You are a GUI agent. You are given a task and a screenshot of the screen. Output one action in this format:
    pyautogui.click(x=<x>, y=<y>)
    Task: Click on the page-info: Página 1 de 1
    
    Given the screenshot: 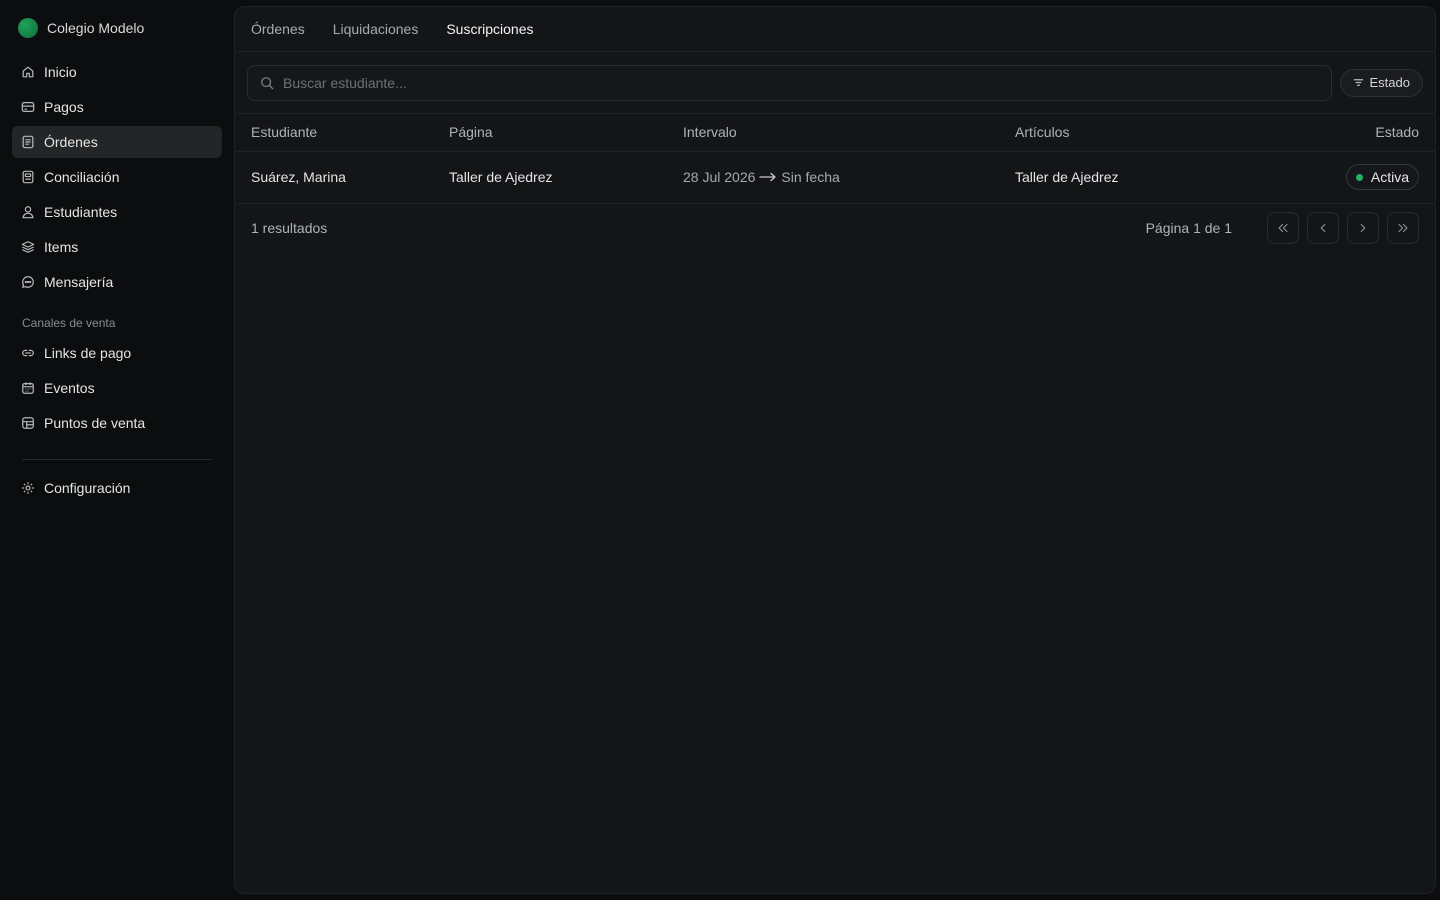 What is the action you would take?
    pyautogui.click(x=1188, y=227)
    